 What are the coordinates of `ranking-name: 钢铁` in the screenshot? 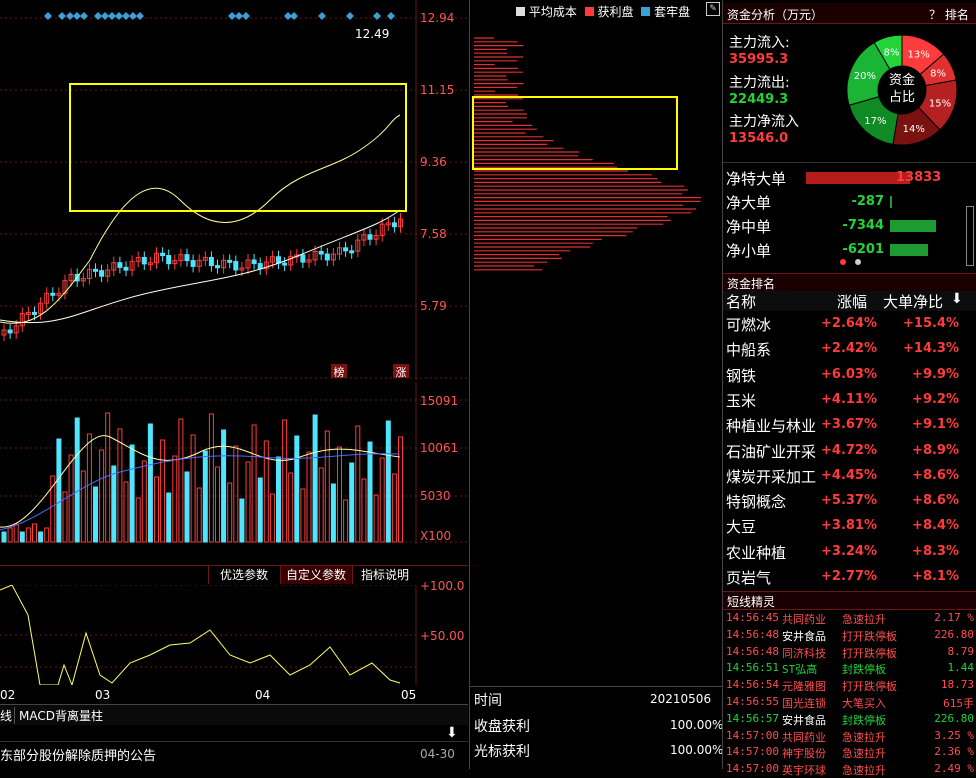 It's located at (741, 375).